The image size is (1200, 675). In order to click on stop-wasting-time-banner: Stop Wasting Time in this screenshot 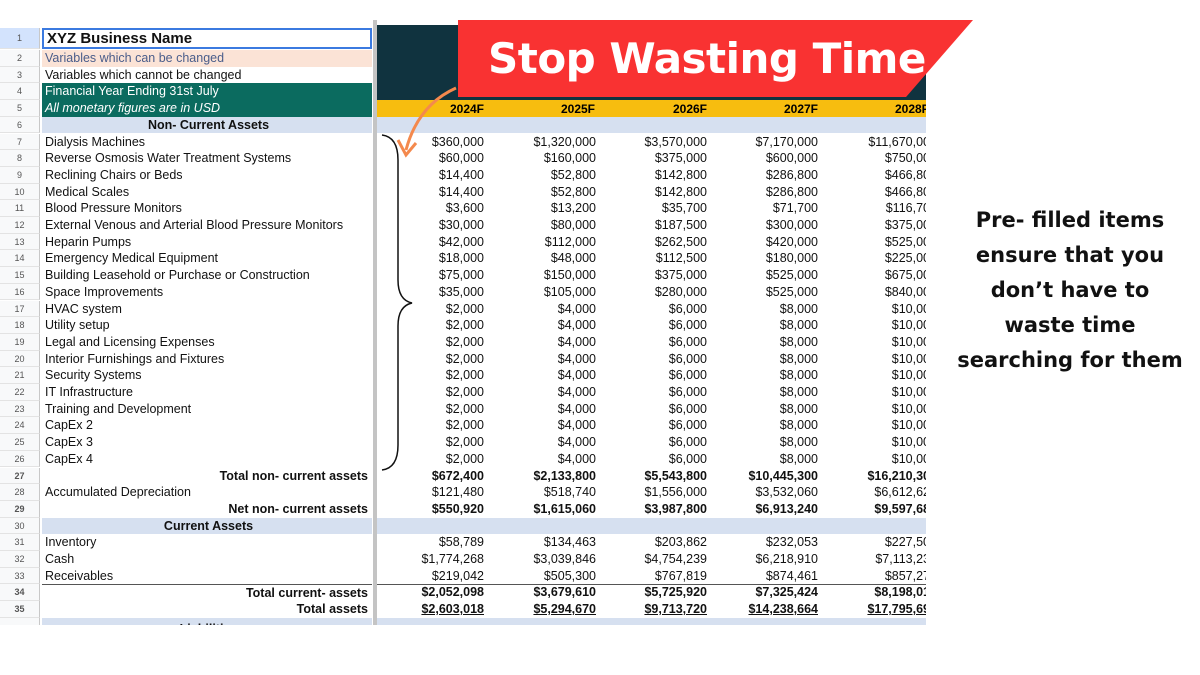, I will do `click(715, 58)`.